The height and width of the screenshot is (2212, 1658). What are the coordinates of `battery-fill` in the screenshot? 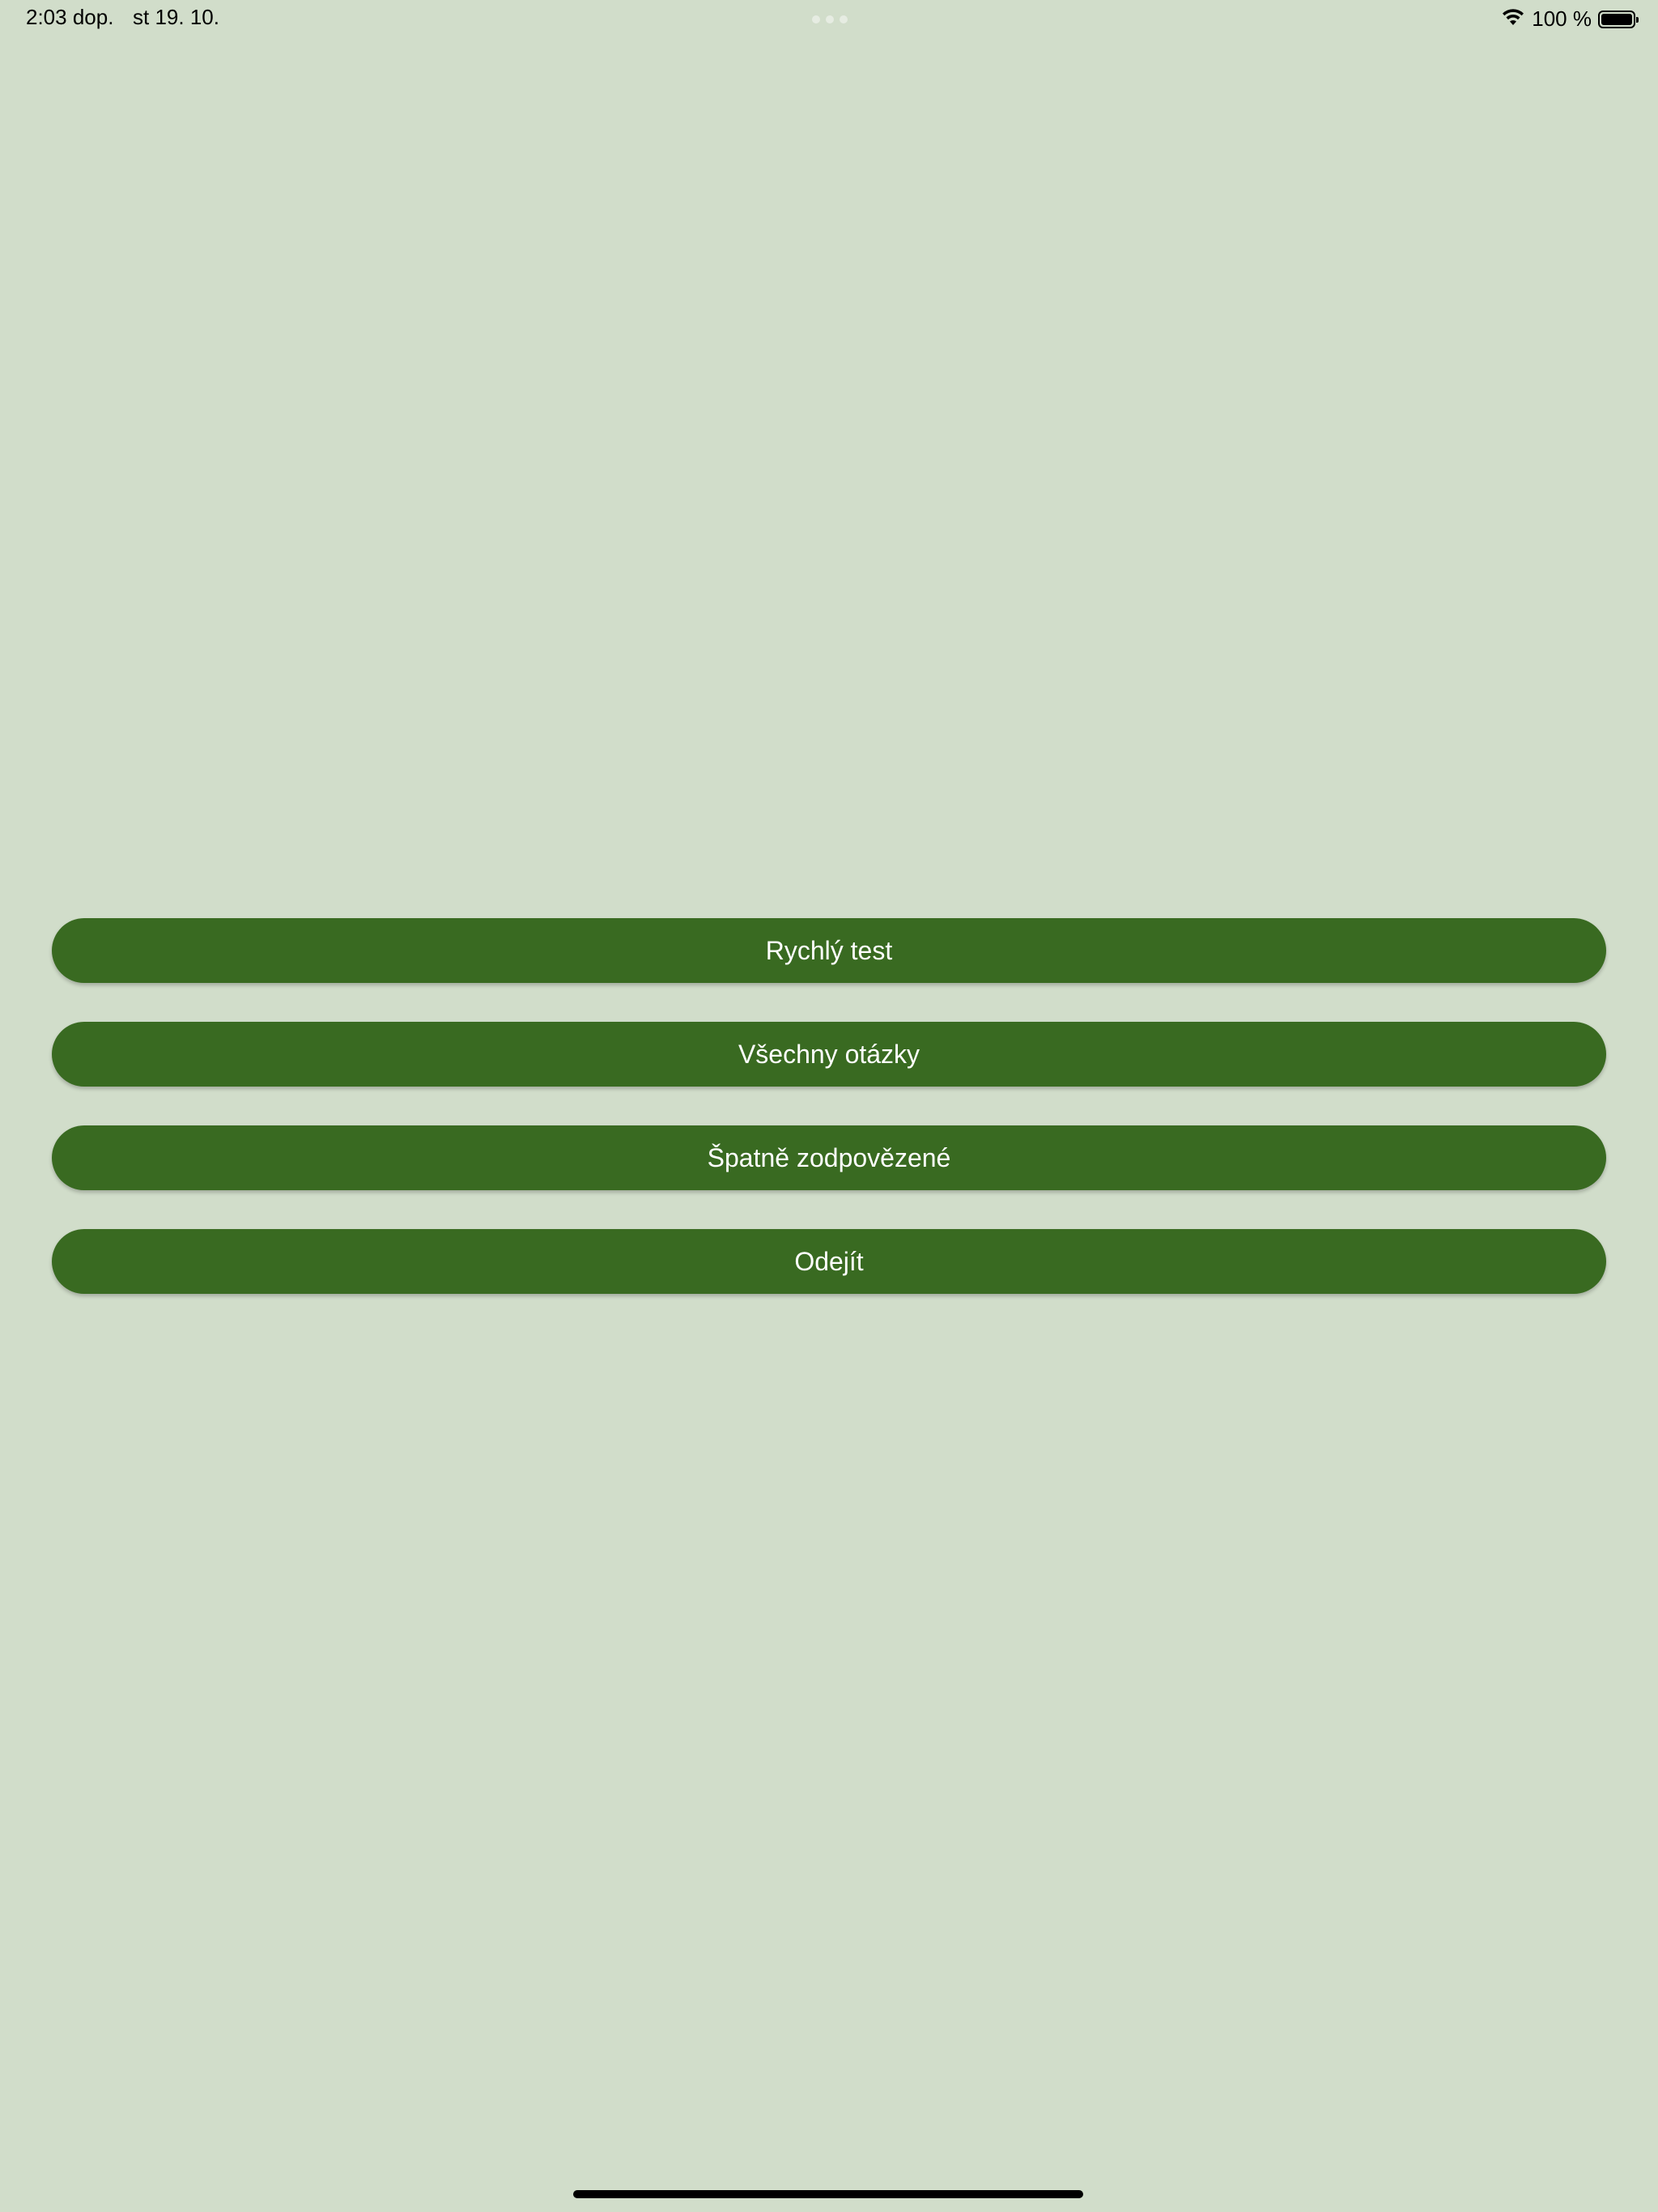 It's located at (1616, 19).